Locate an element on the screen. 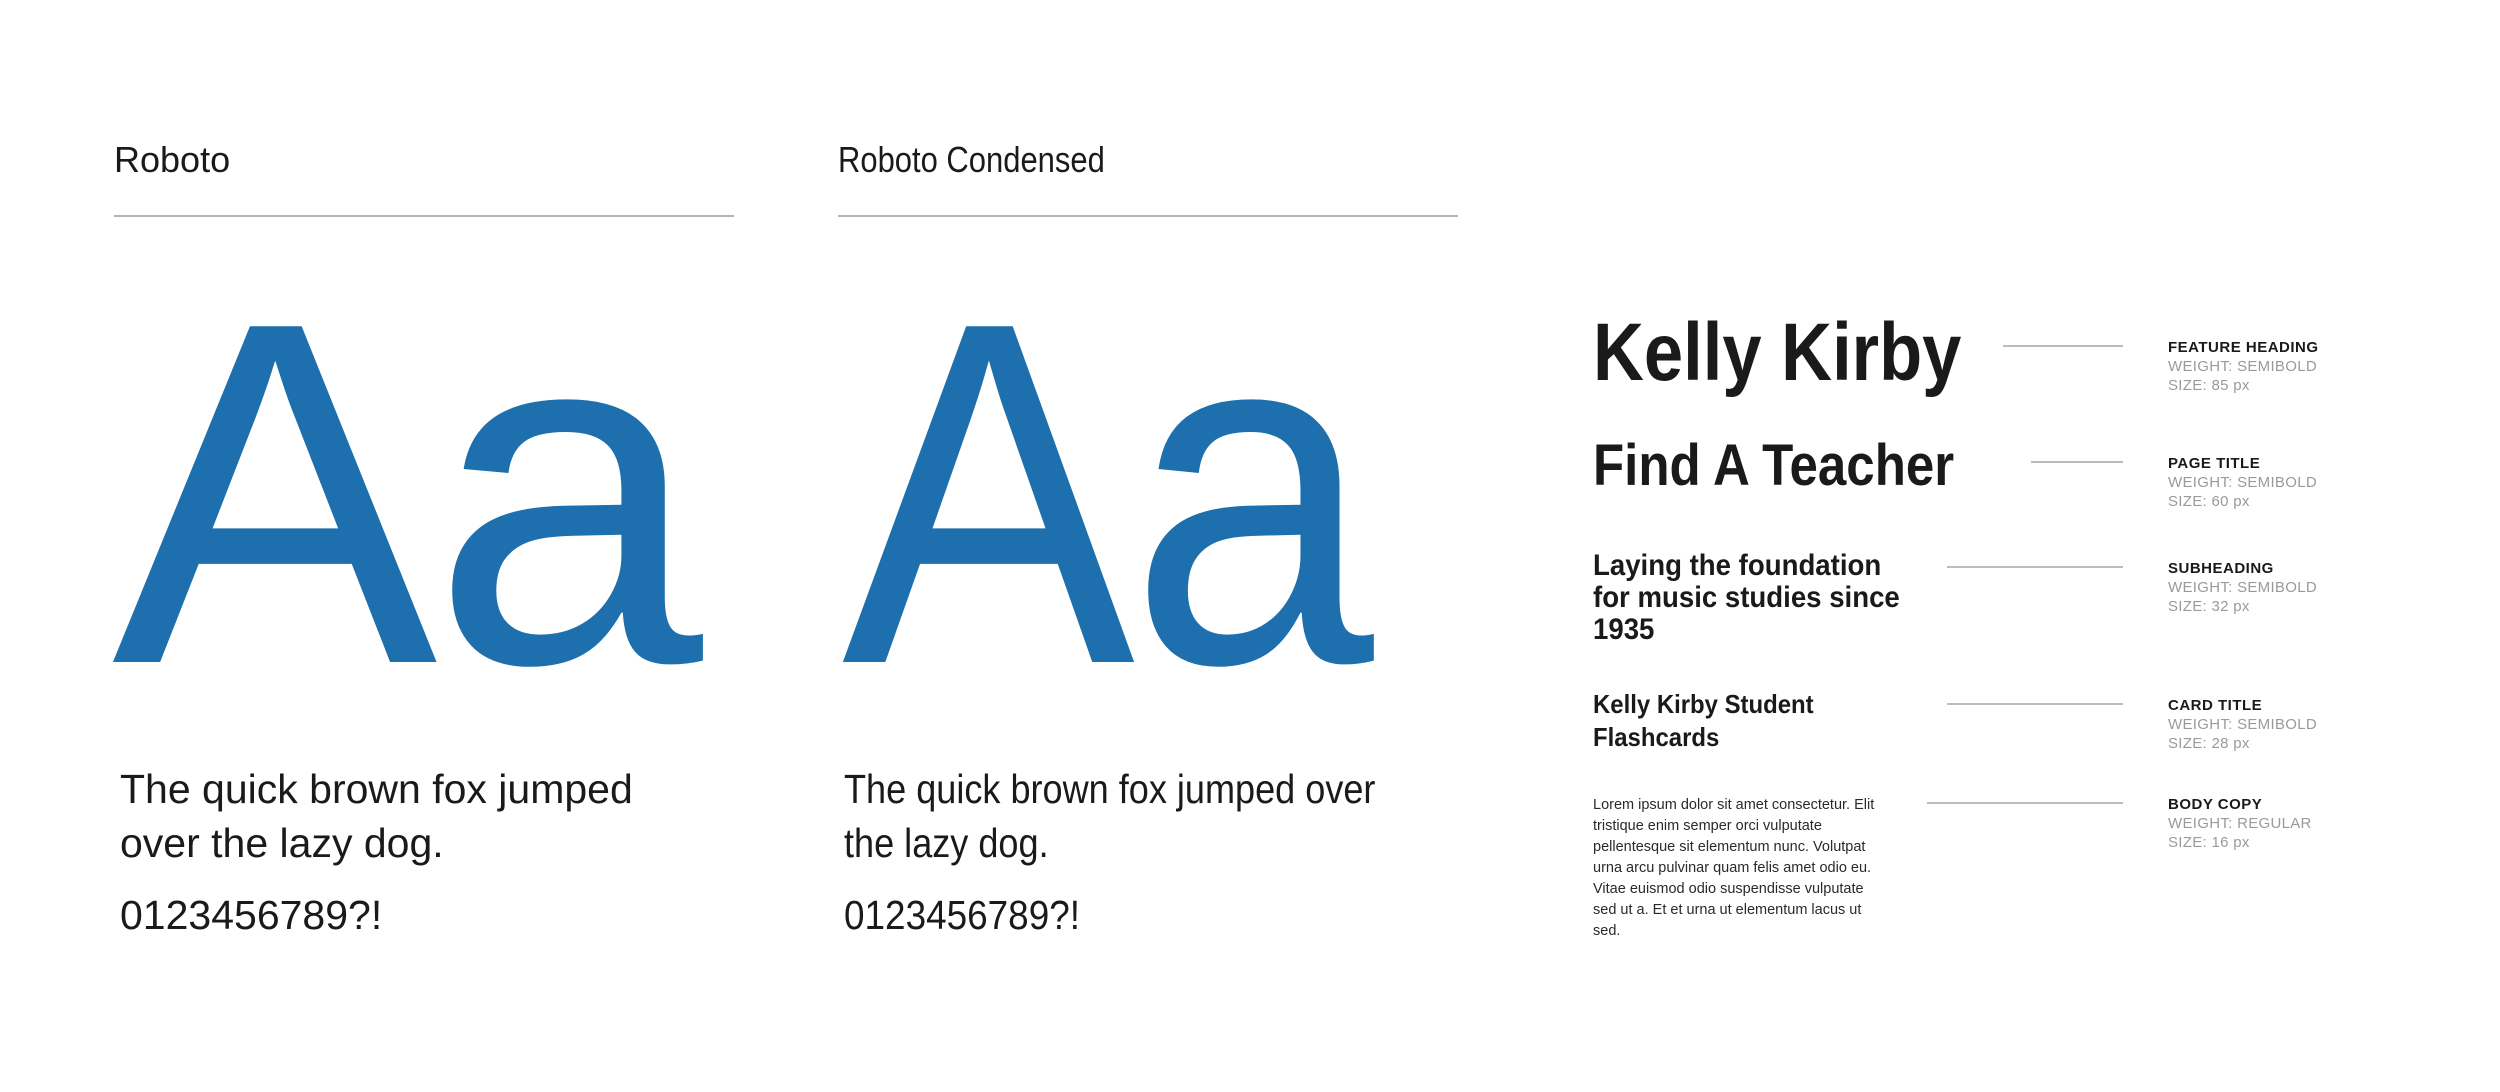 The width and height of the screenshot is (2500, 1092). card-title-spec: CARD TITLE WEIGHT: SEMIBOLD SIZE: 28 px is located at coordinates (2242, 724).